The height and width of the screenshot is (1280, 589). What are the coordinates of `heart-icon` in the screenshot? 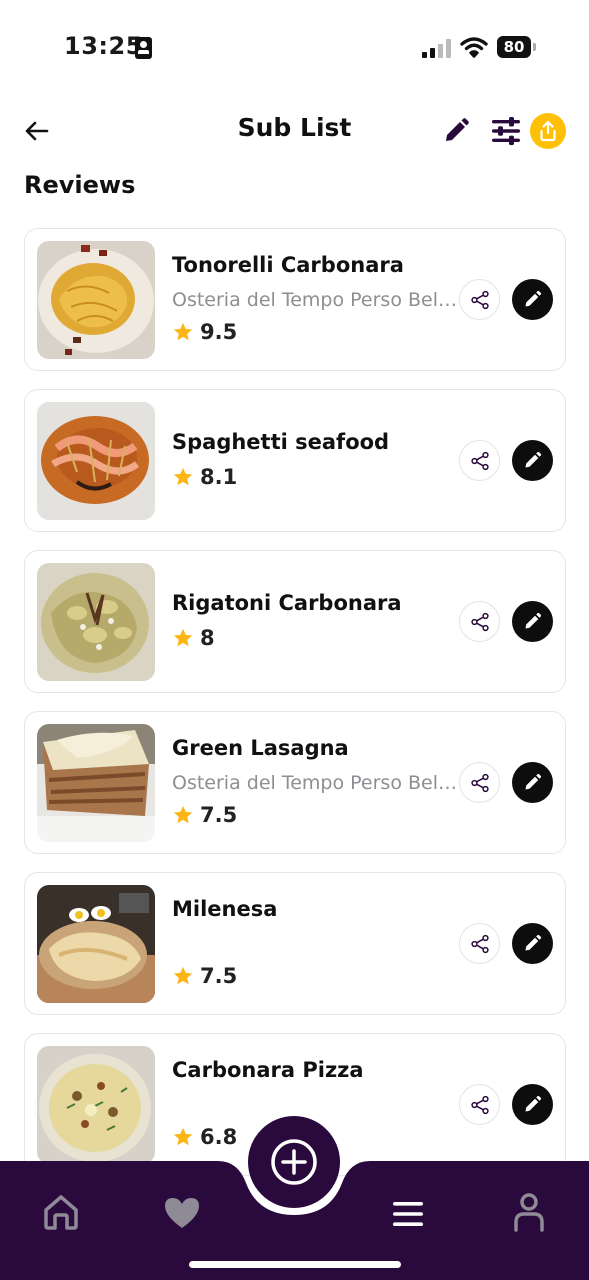 It's located at (182, 1213).